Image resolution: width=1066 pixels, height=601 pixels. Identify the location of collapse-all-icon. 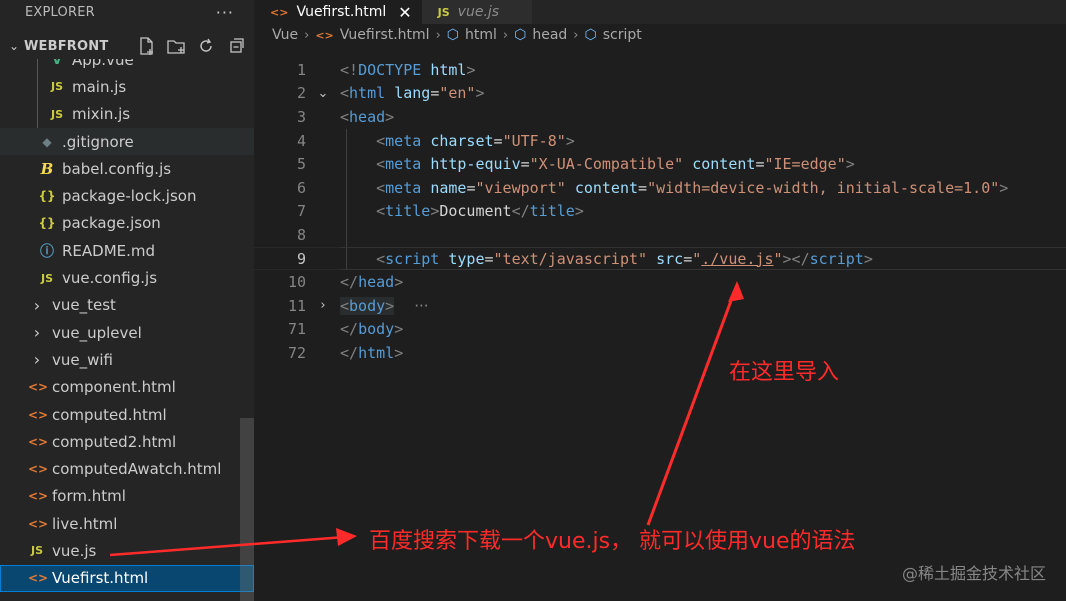
(236, 46).